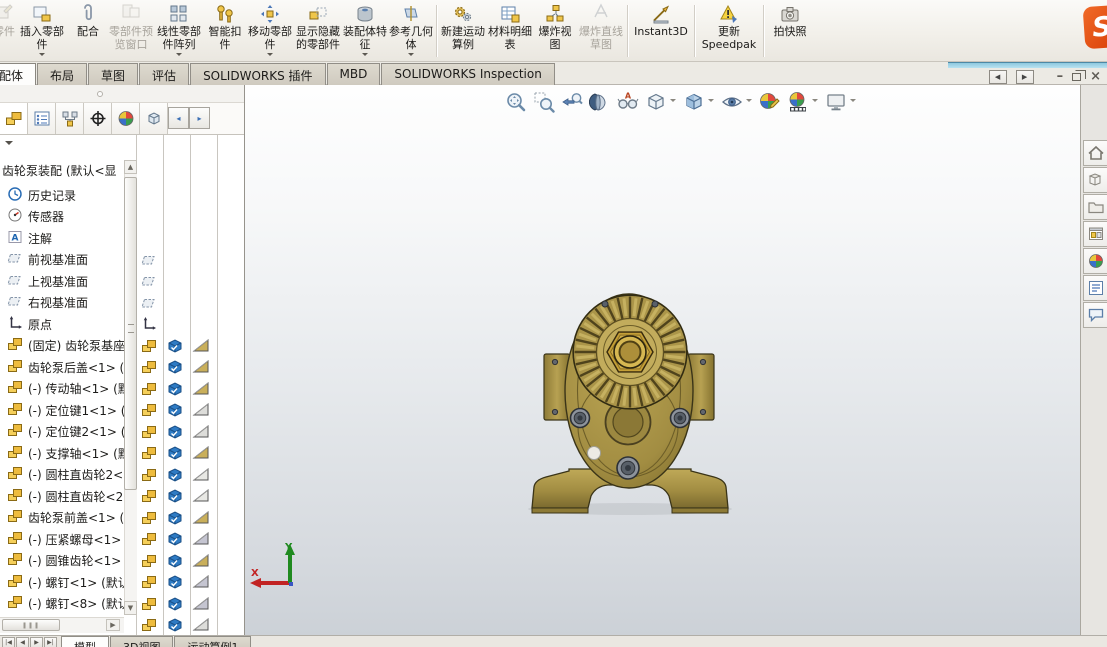 The width and height of the screenshot is (1107, 647). I want to click on panel-tab-configurationmanager, so click(70, 118).